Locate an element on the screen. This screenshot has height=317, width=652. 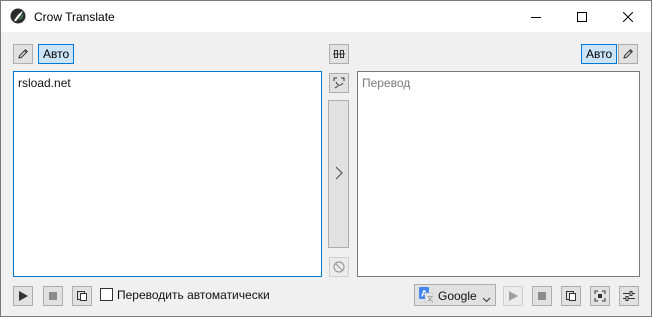
translation-placeholder: Перевод is located at coordinates (386, 83).